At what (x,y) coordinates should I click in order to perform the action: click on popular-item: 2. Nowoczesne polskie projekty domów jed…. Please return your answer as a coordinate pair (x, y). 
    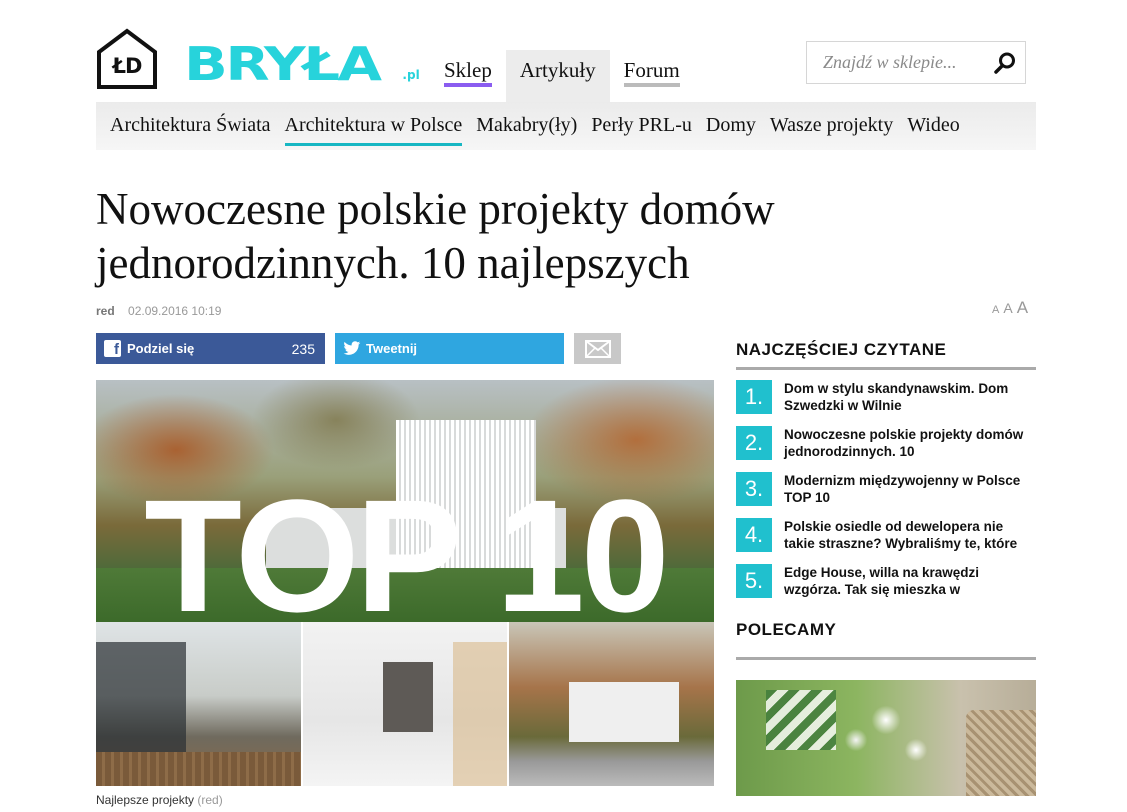
    Looking at the image, I should click on (886, 449).